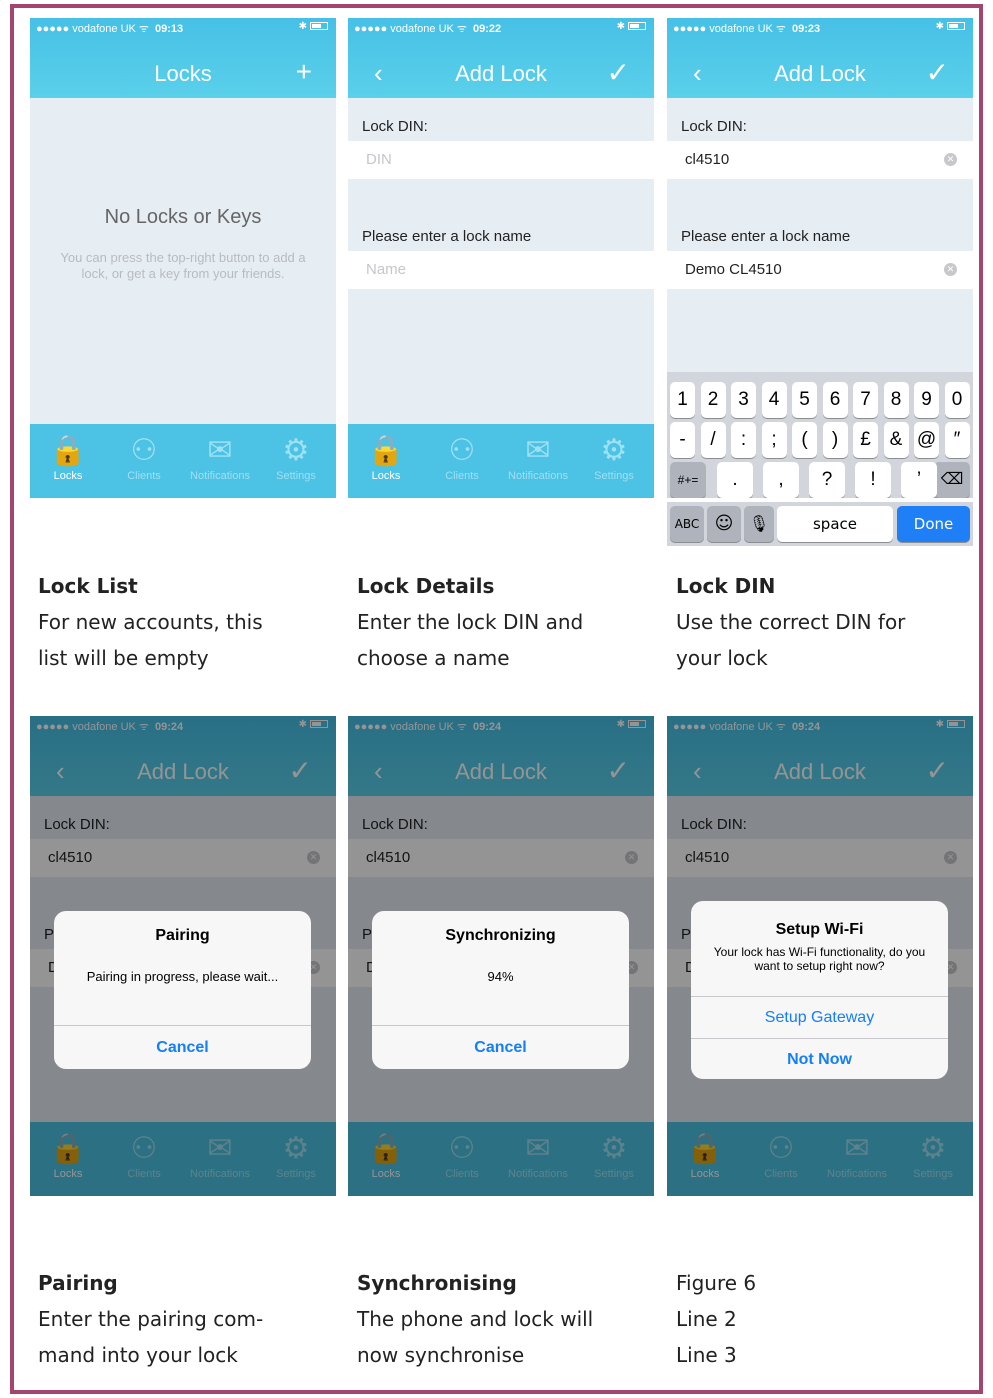 Image resolution: width=993 pixels, height=1398 pixels. Describe the element at coordinates (835, 400) in the screenshot. I see `number-key: 6` at that location.